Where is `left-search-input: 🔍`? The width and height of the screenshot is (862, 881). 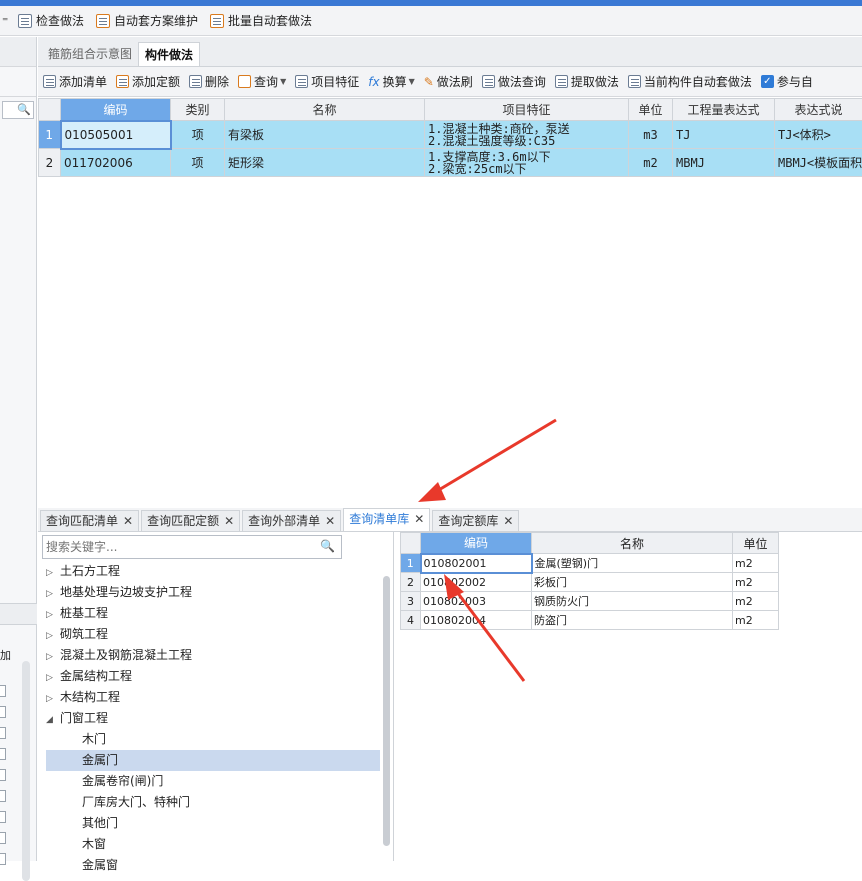 left-search-input: 🔍 is located at coordinates (18, 110).